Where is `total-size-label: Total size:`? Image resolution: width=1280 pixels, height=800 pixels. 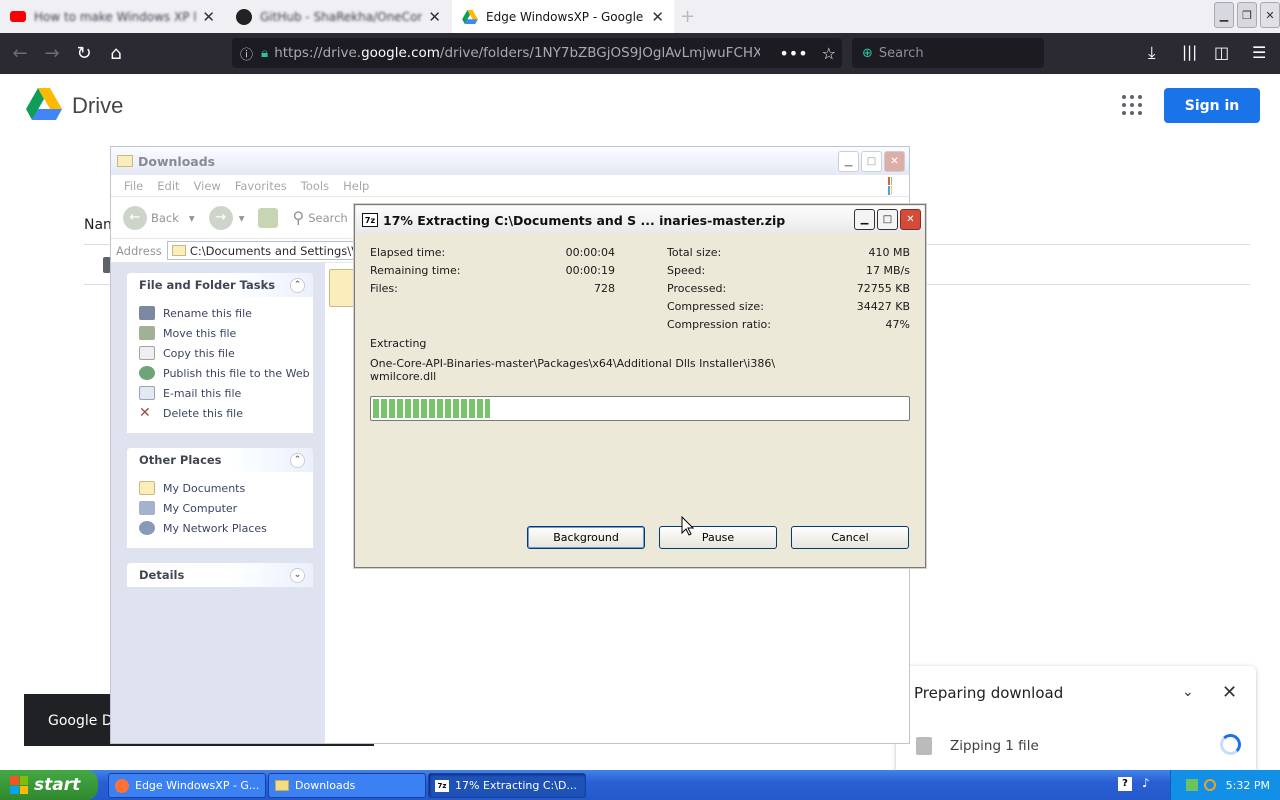
total-size-label: Total size: is located at coordinates (694, 252).